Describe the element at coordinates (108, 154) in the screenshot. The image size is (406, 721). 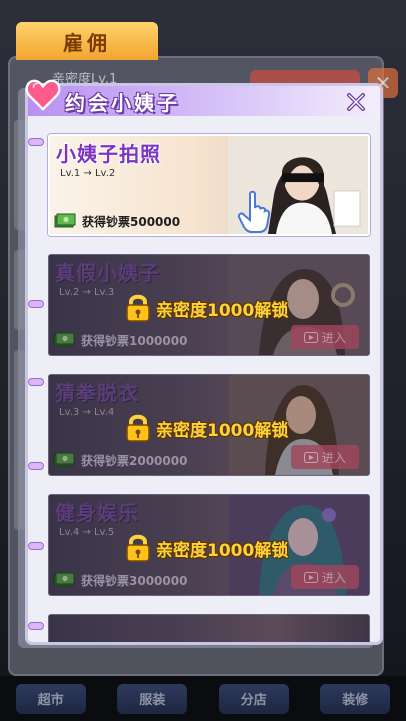
I see `date-card-title: 小姨子拍照` at that location.